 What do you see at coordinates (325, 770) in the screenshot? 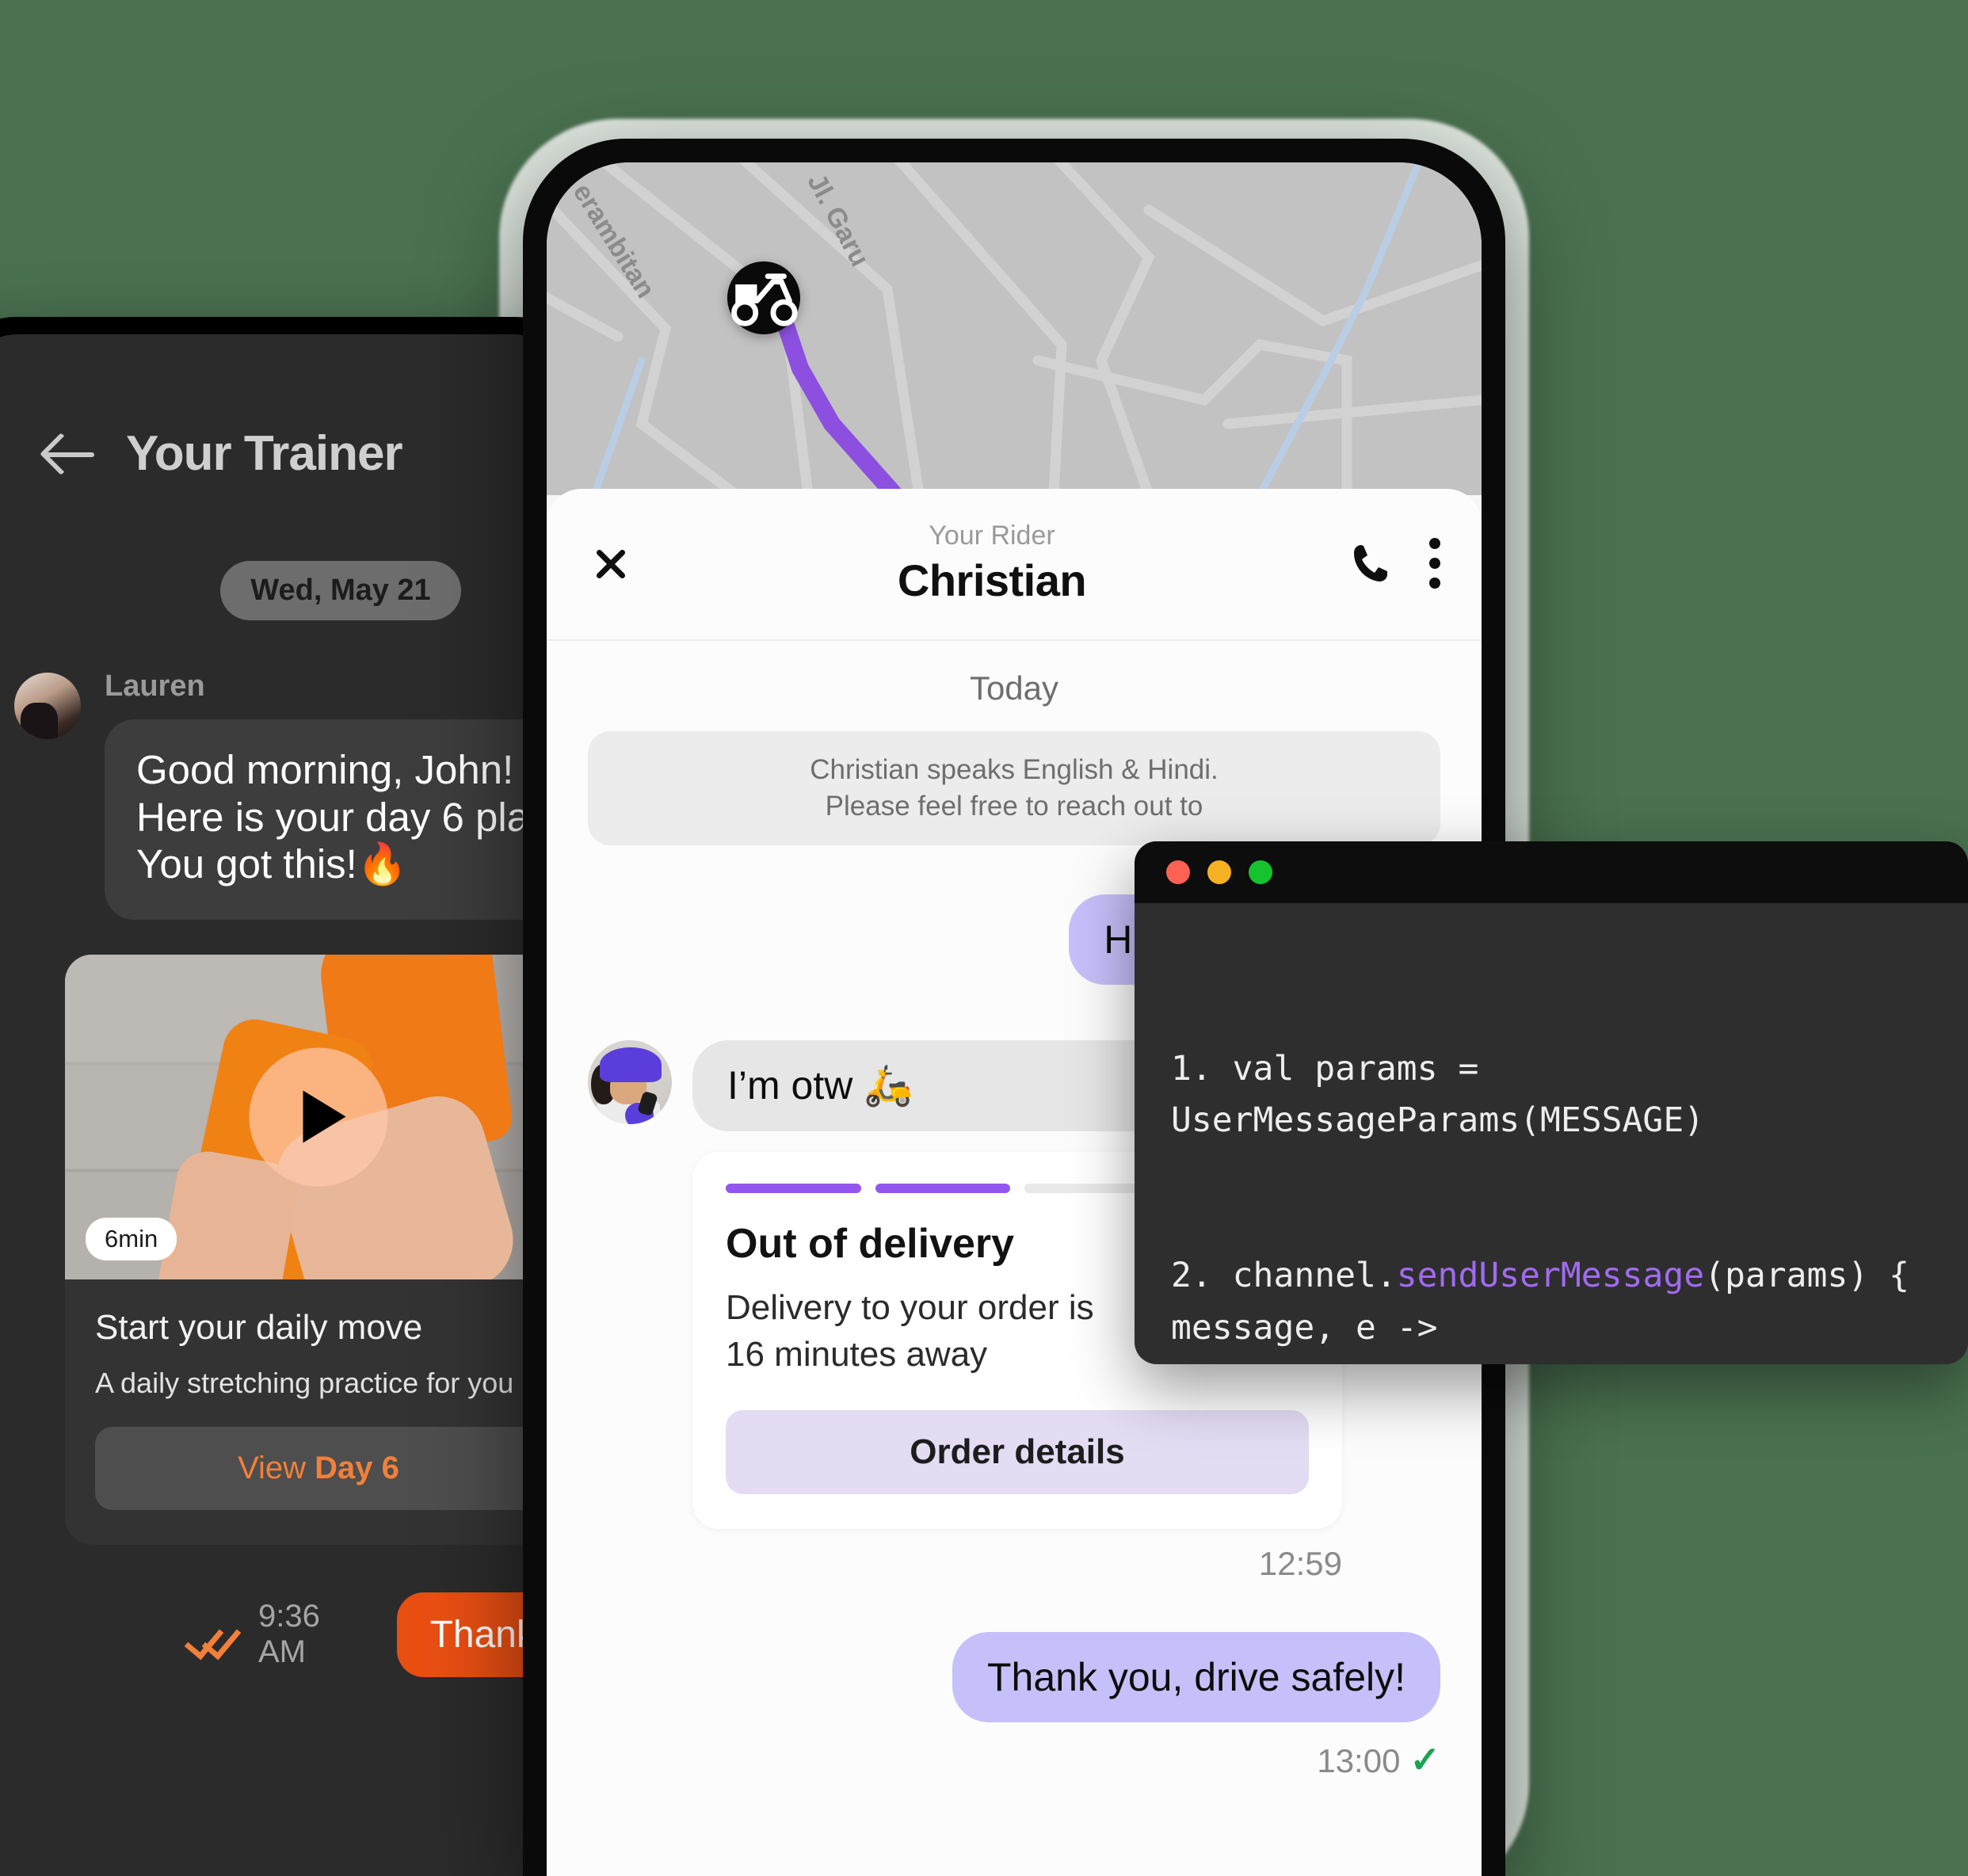
I see `message-line: Good morning, John!` at bounding box center [325, 770].